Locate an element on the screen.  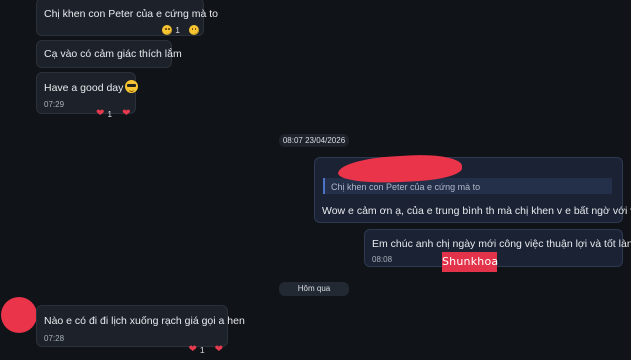
message-time: 08:08 is located at coordinates (382, 259).